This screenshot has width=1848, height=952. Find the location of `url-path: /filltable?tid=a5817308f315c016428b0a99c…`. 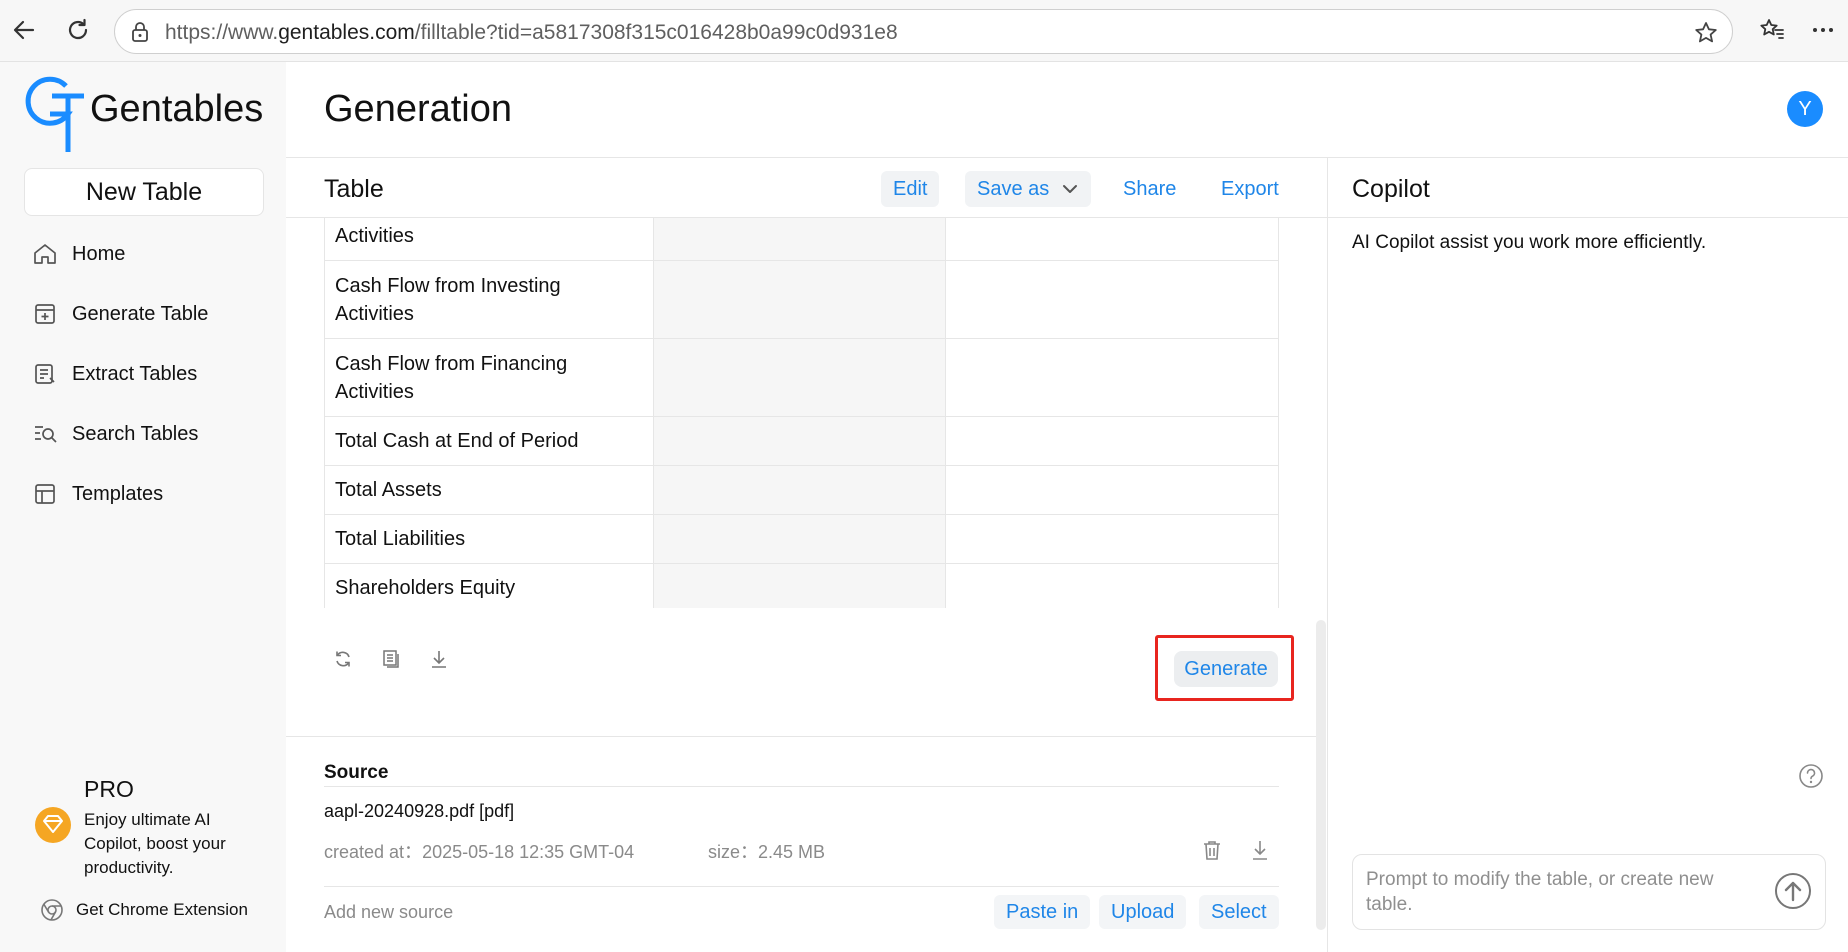

url-path: /filltable?tid=a5817308f315c016428b0a99c… is located at coordinates (656, 32).